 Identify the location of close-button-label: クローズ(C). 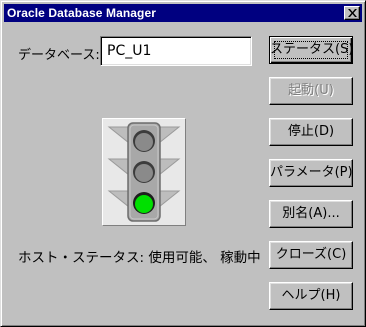
(311, 254).